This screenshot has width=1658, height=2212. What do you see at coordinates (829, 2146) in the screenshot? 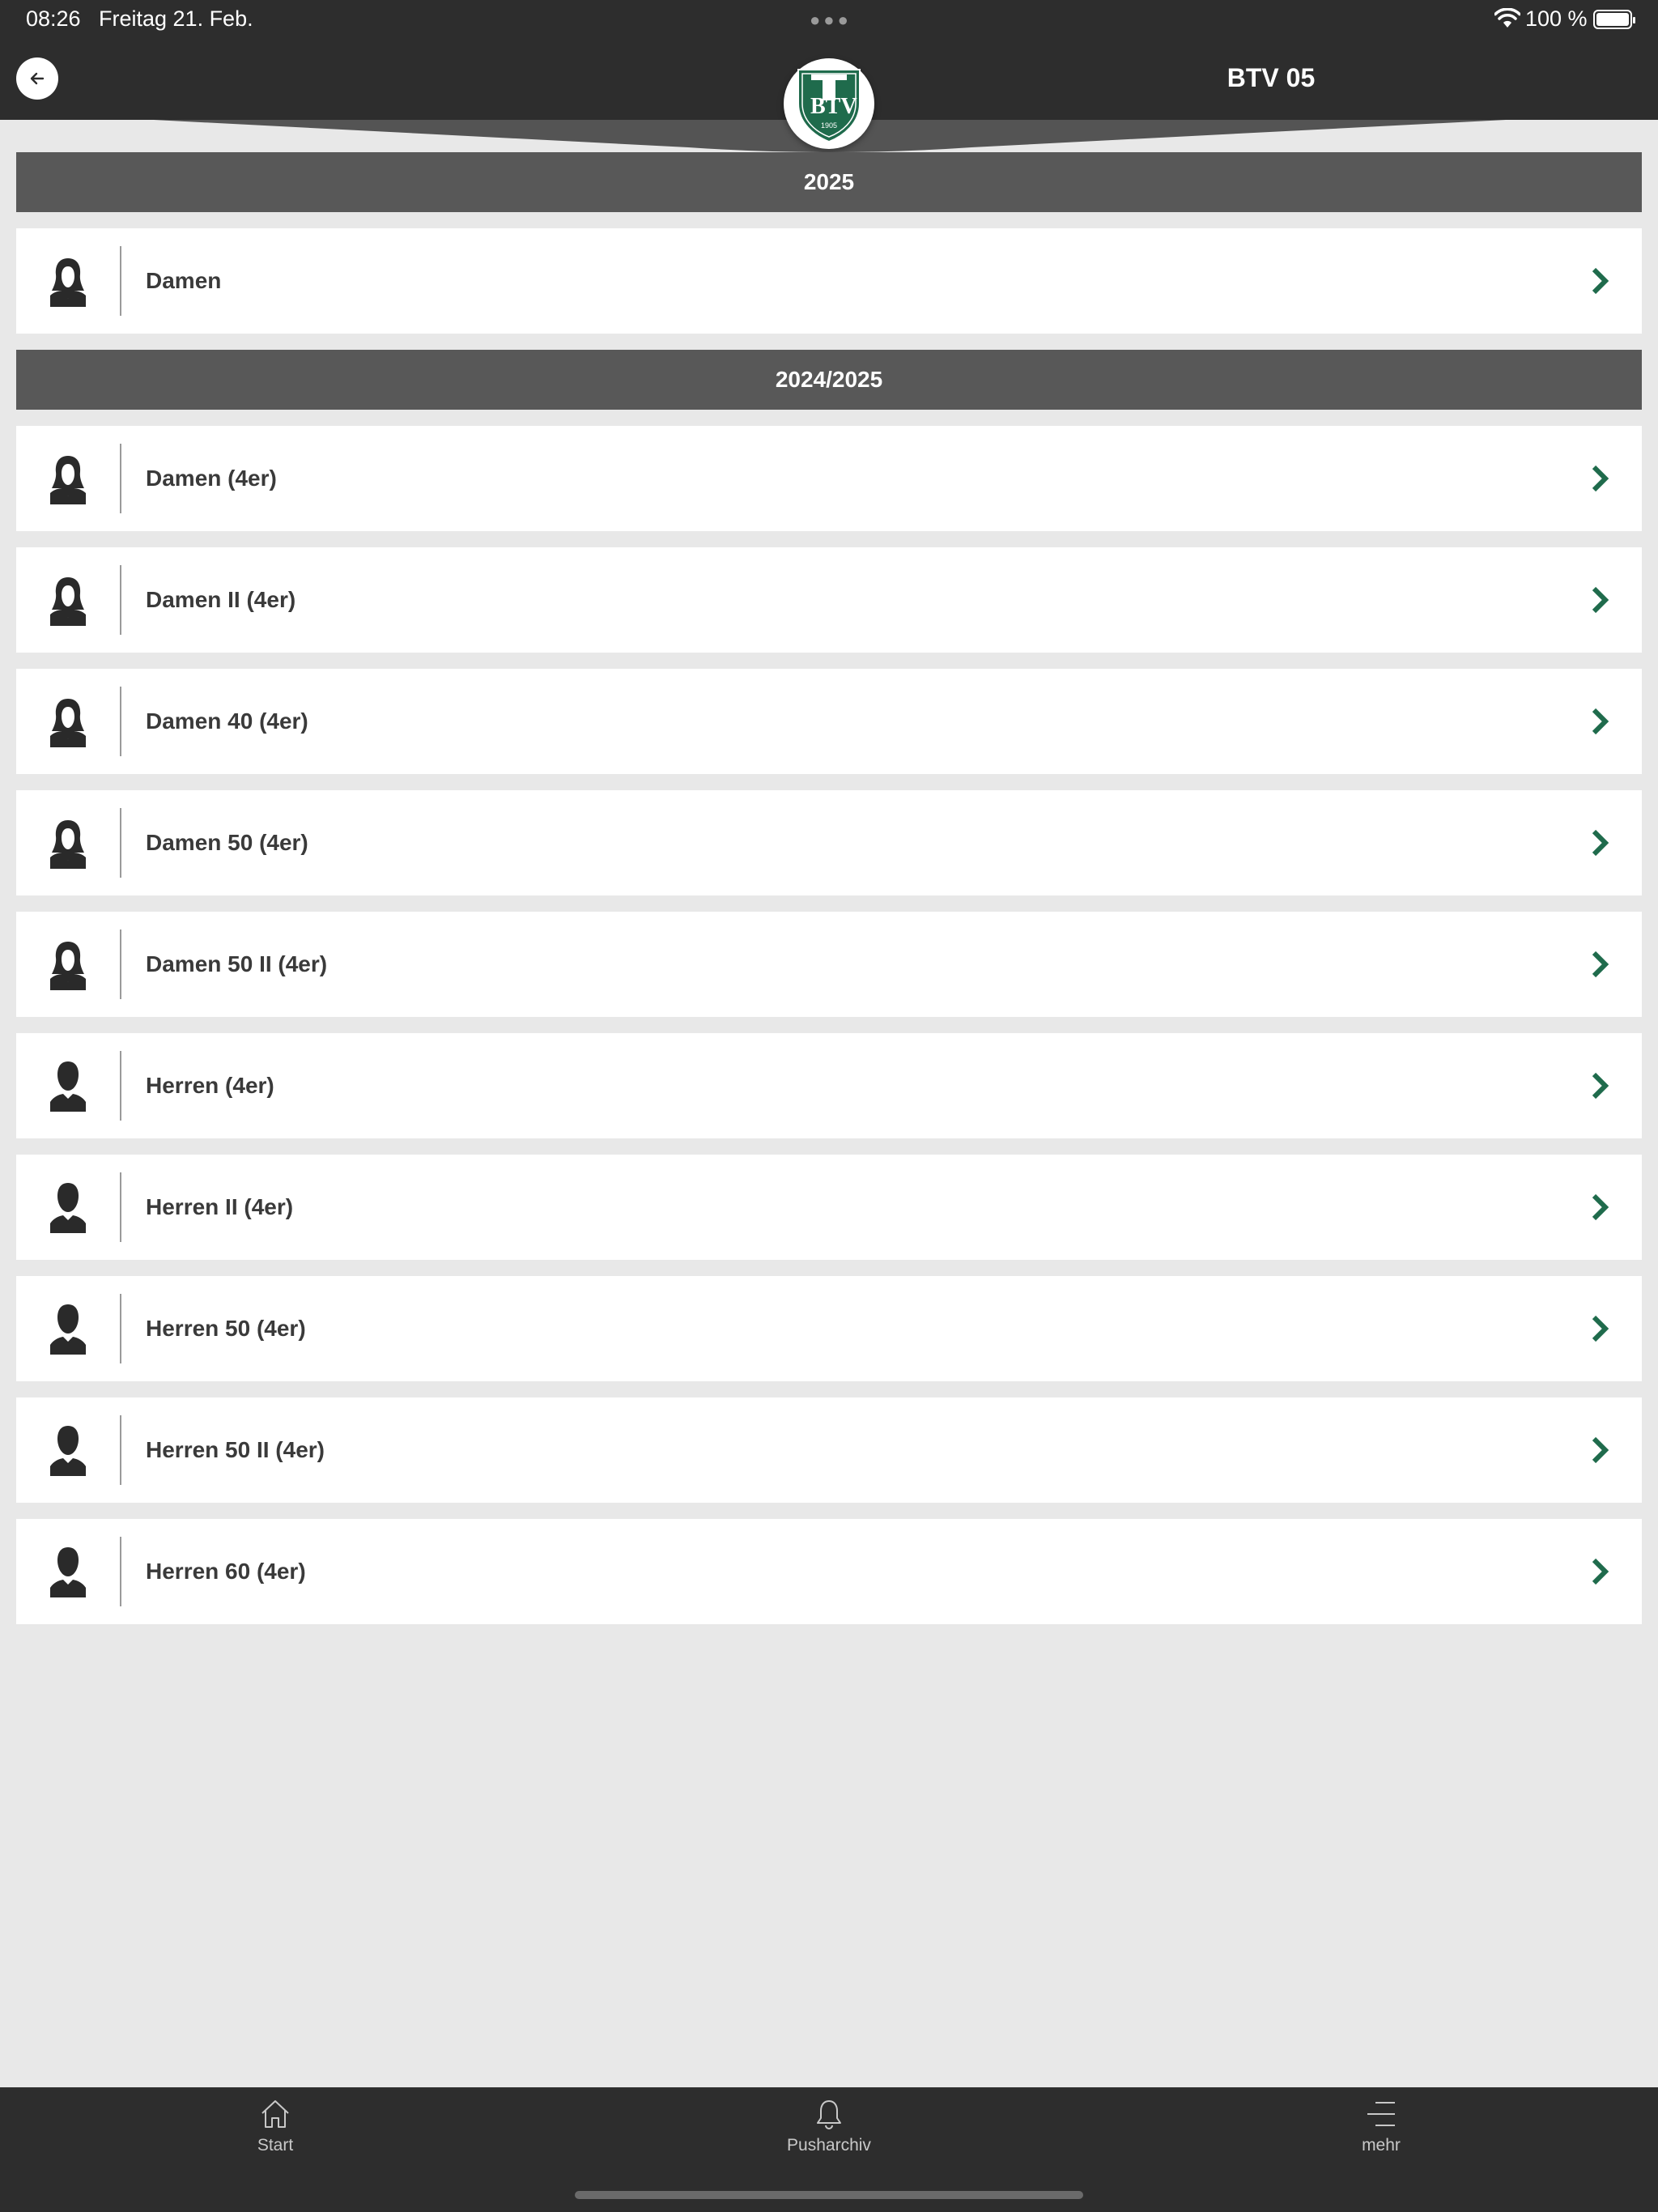
I see `tab-pusharchiv-label: Pusharchiv` at bounding box center [829, 2146].